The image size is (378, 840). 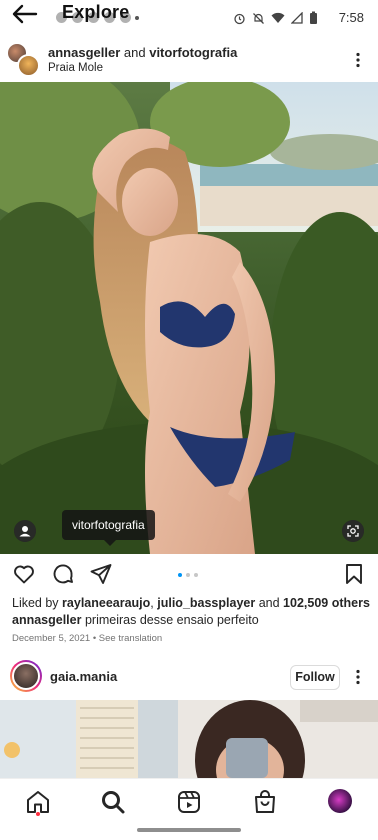 What do you see at coordinates (83, 676) in the screenshot?
I see `next-post-username: gaia.mania` at bounding box center [83, 676].